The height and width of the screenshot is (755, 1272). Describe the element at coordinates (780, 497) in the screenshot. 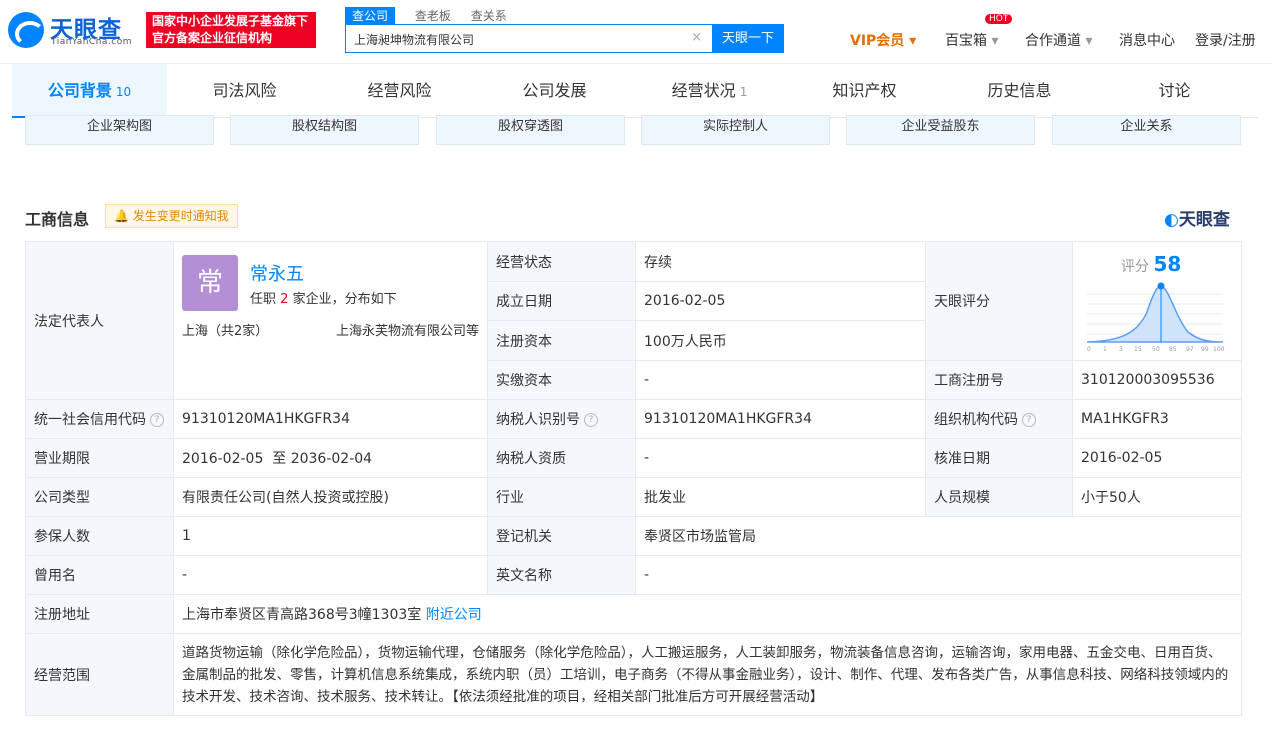

I see `industry-value: 批发业` at that location.